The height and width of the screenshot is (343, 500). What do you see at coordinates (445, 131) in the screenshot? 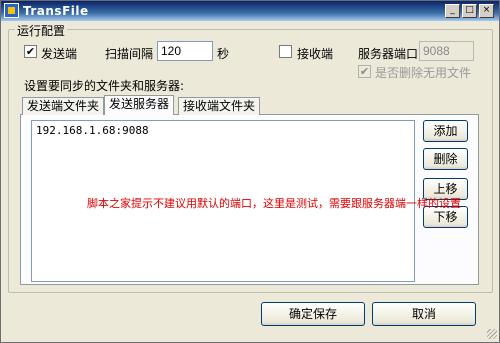
I see `add-button: 添加` at bounding box center [445, 131].